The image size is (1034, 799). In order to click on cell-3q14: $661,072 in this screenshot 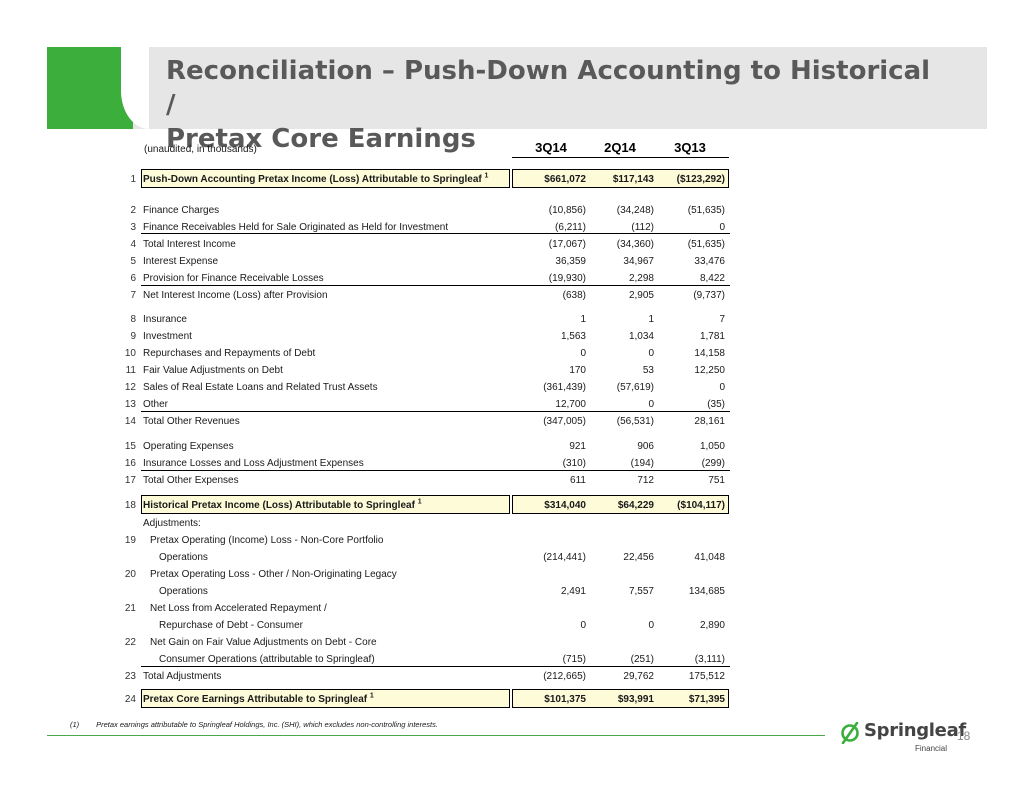, I will do `click(565, 179)`.